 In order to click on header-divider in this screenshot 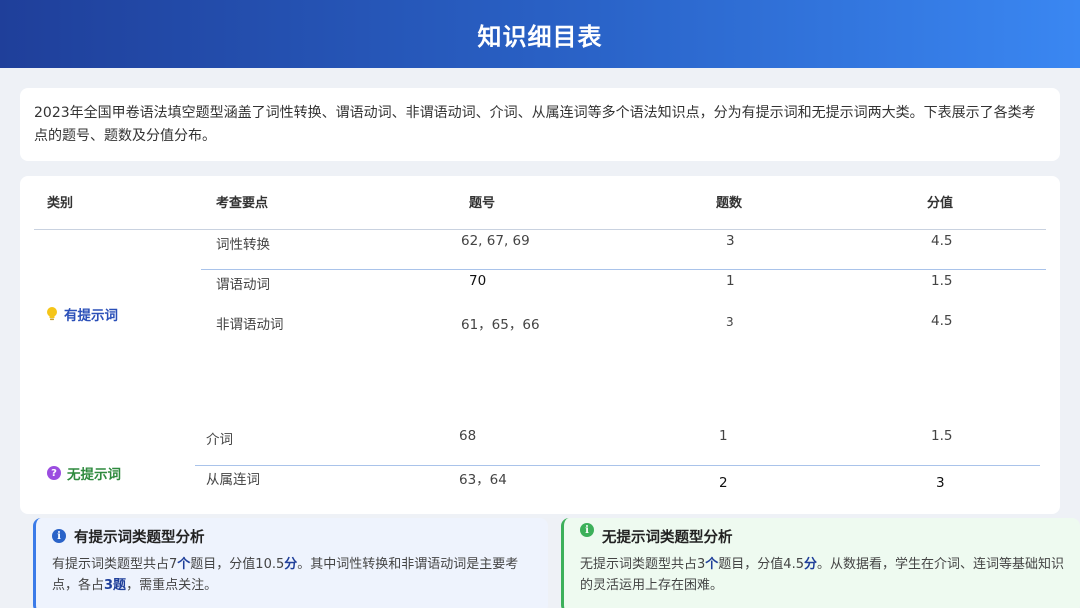, I will do `click(540, 229)`.